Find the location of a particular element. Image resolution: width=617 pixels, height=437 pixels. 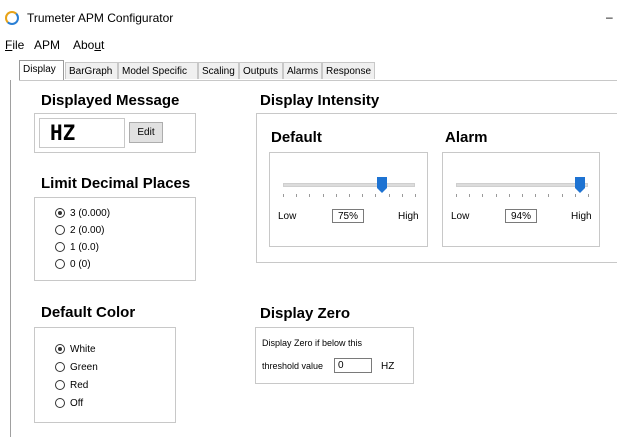

tab-alarms: Alarms is located at coordinates (302, 70).